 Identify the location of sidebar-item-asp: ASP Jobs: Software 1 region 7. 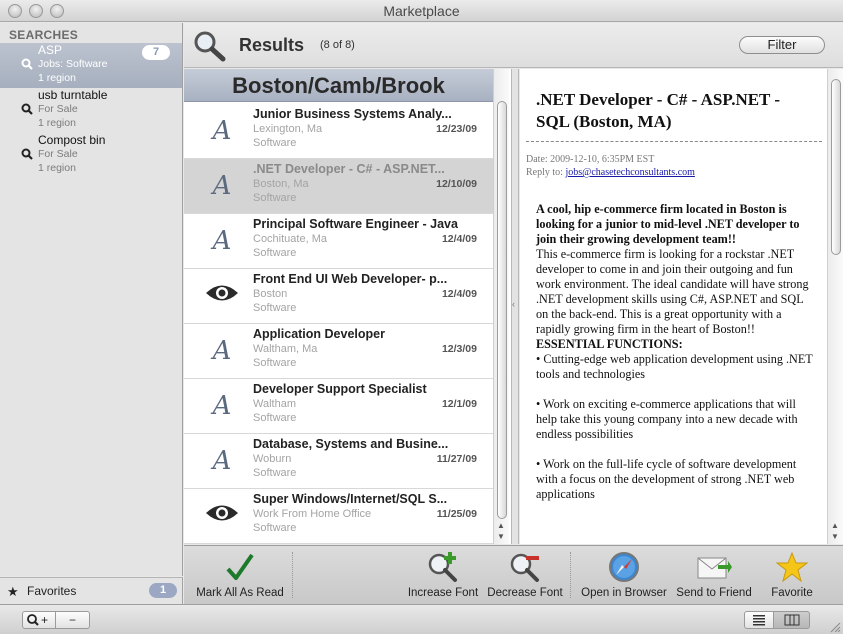
(91, 65).